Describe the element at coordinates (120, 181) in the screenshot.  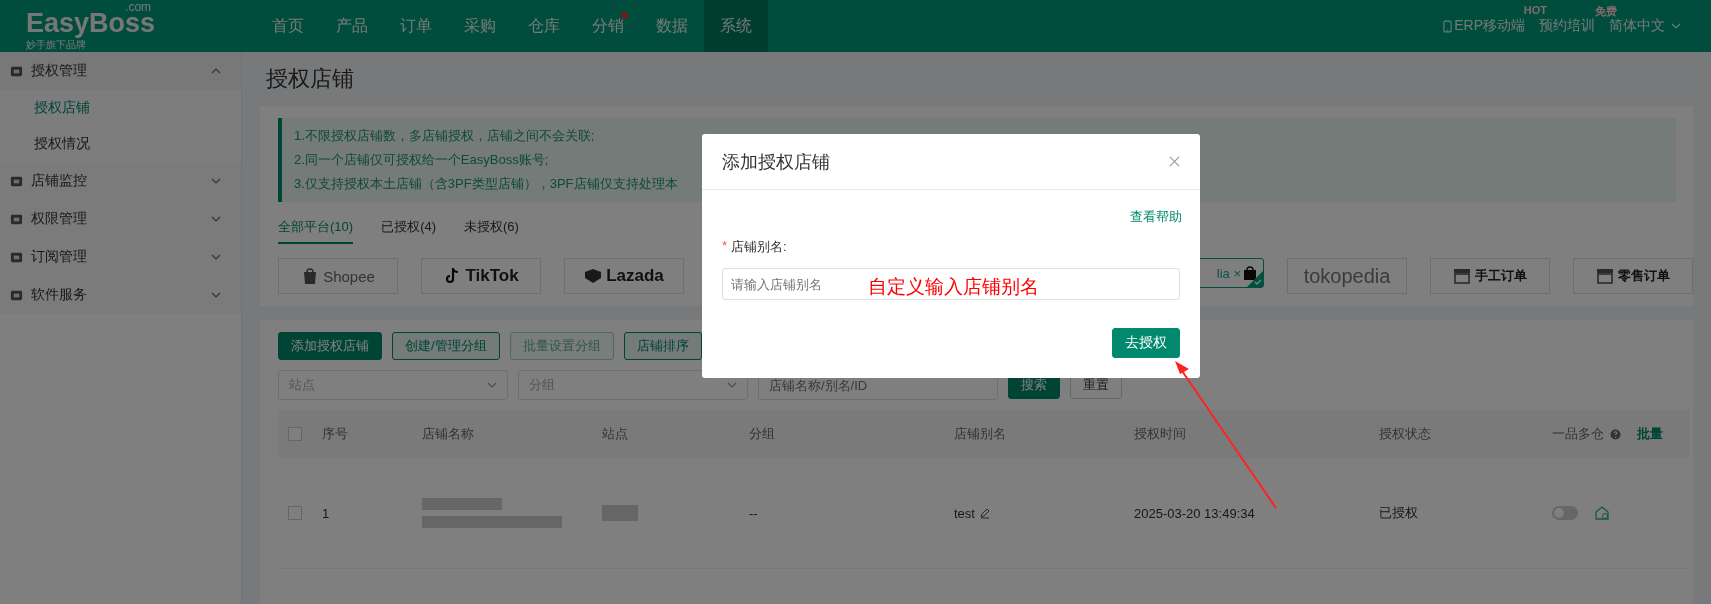
I see `sidebar-group: 店铺监控` at that location.